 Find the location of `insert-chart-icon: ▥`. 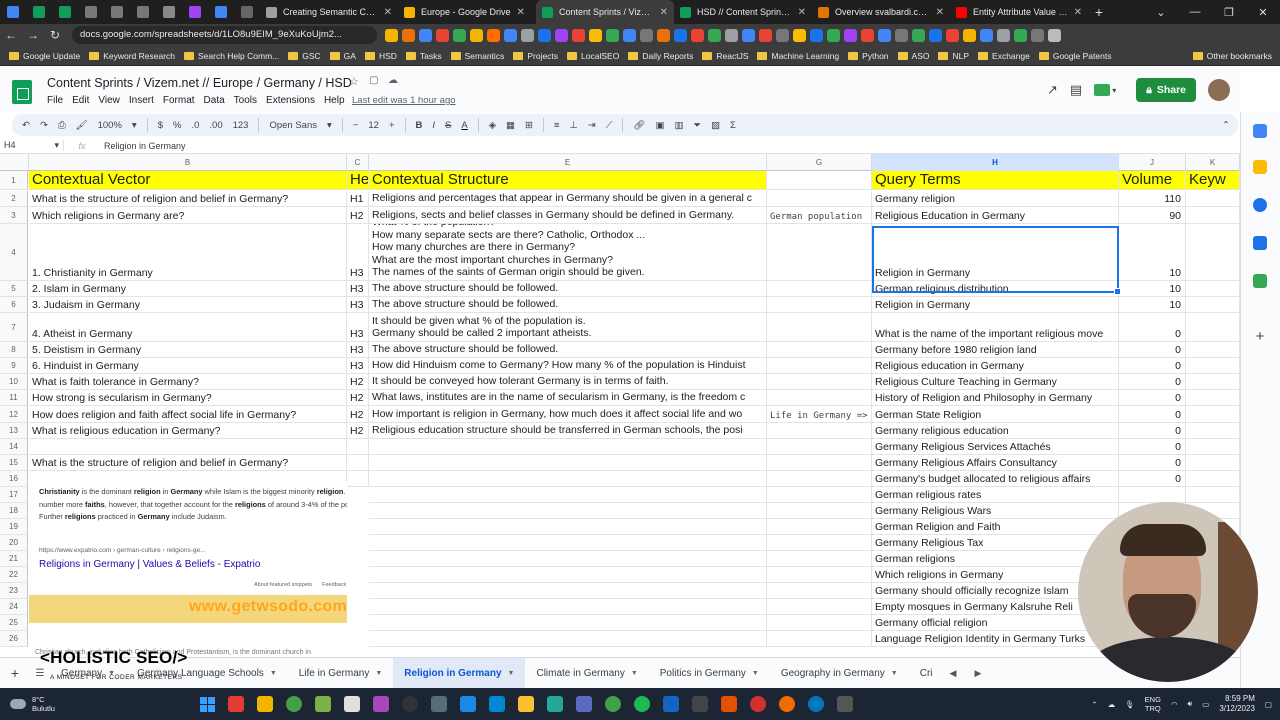

insert-chart-icon: ▥ is located at coordinates (678, 125).